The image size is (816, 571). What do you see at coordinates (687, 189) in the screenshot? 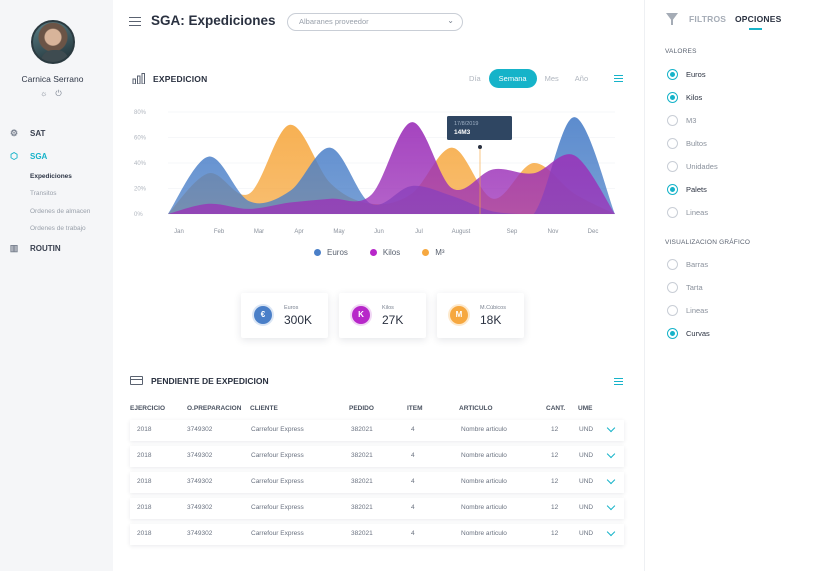
I see `option-palets: Palets` at bounding box center [687, 189].